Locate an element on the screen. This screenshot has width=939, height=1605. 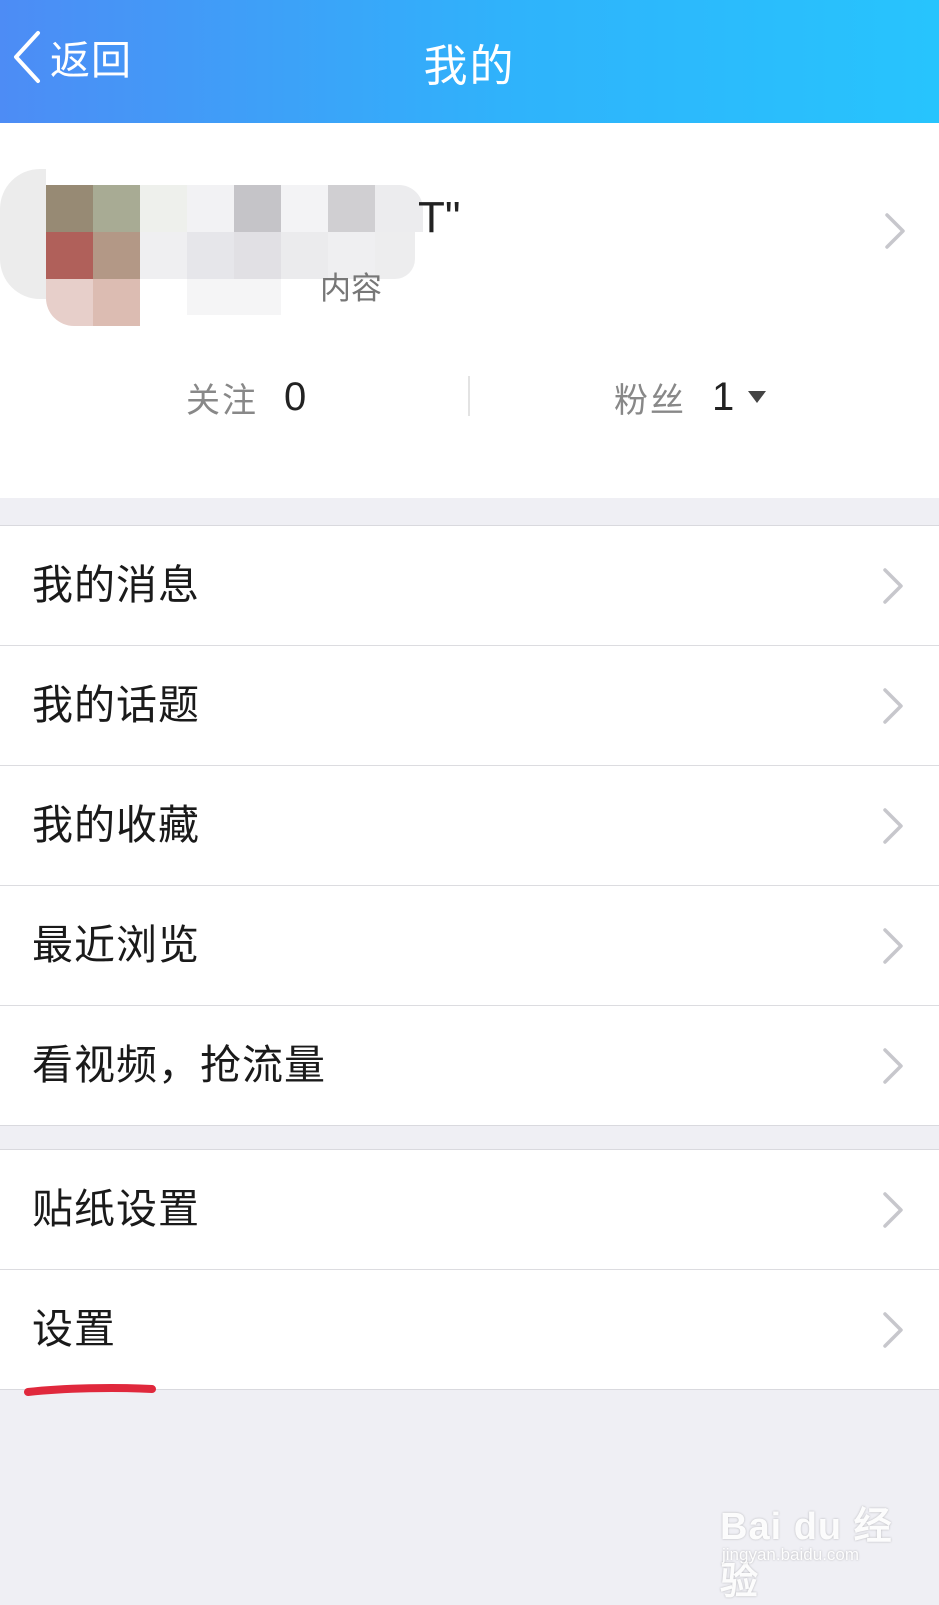
menu-item-label: 设置 is located at coordinates (74, 1329).